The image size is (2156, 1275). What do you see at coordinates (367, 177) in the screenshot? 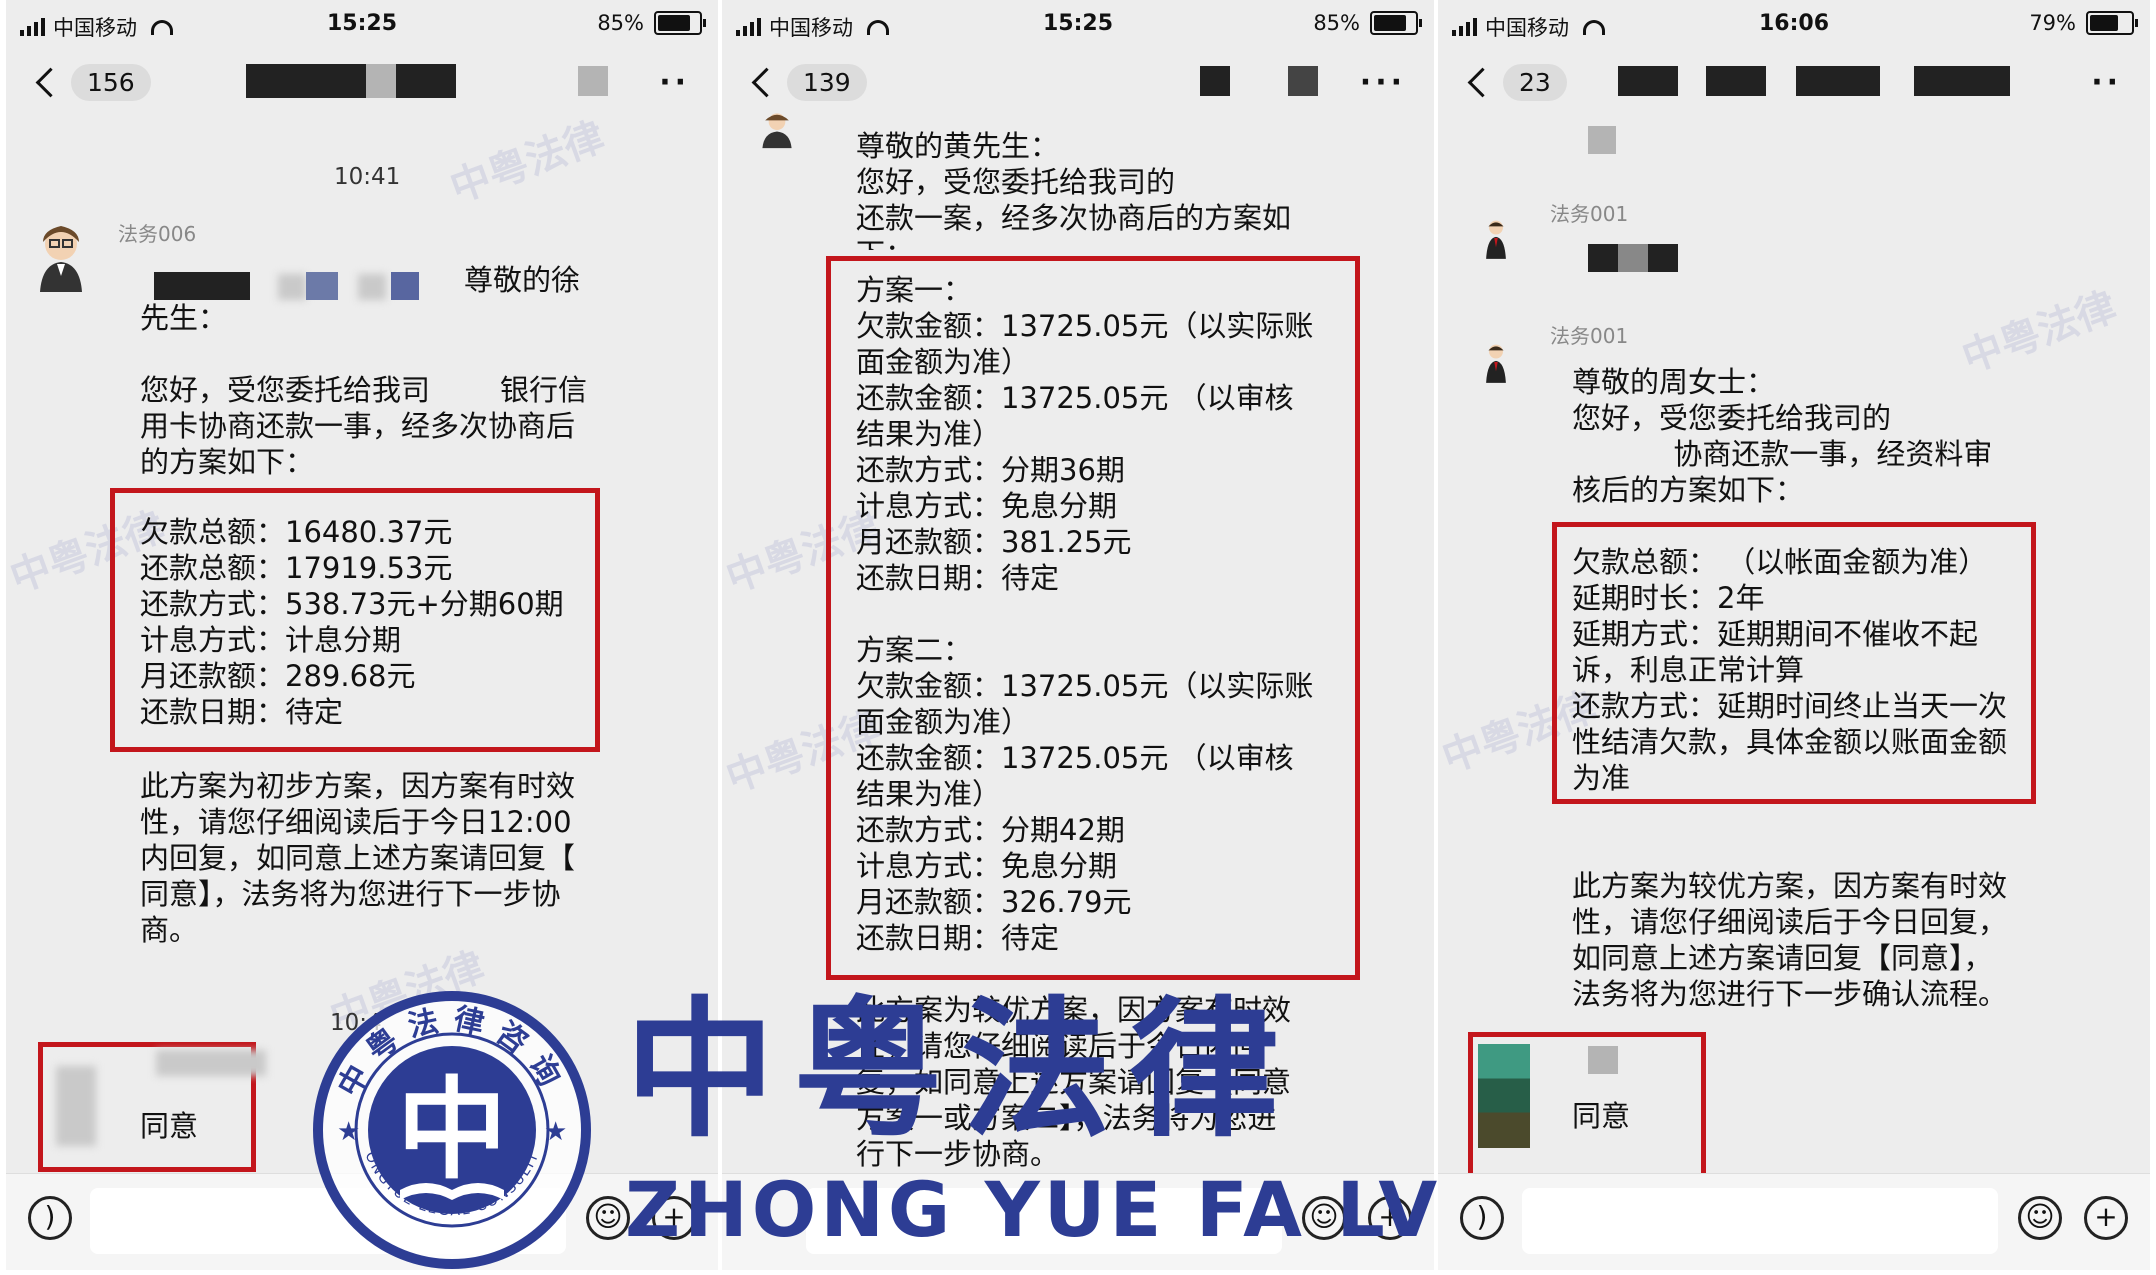
I see `chat-timestamp: 10:41` at bounding box center [367, 177].